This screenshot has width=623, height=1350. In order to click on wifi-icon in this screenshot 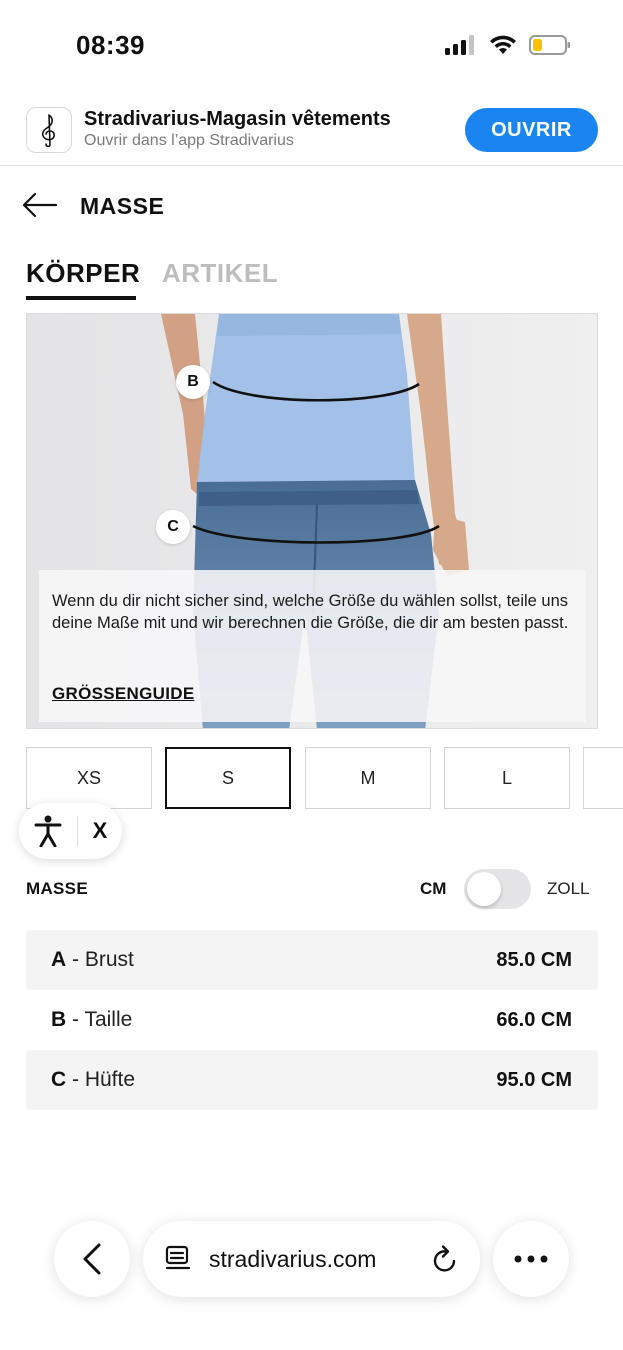, I will do `click(503, 44)`.